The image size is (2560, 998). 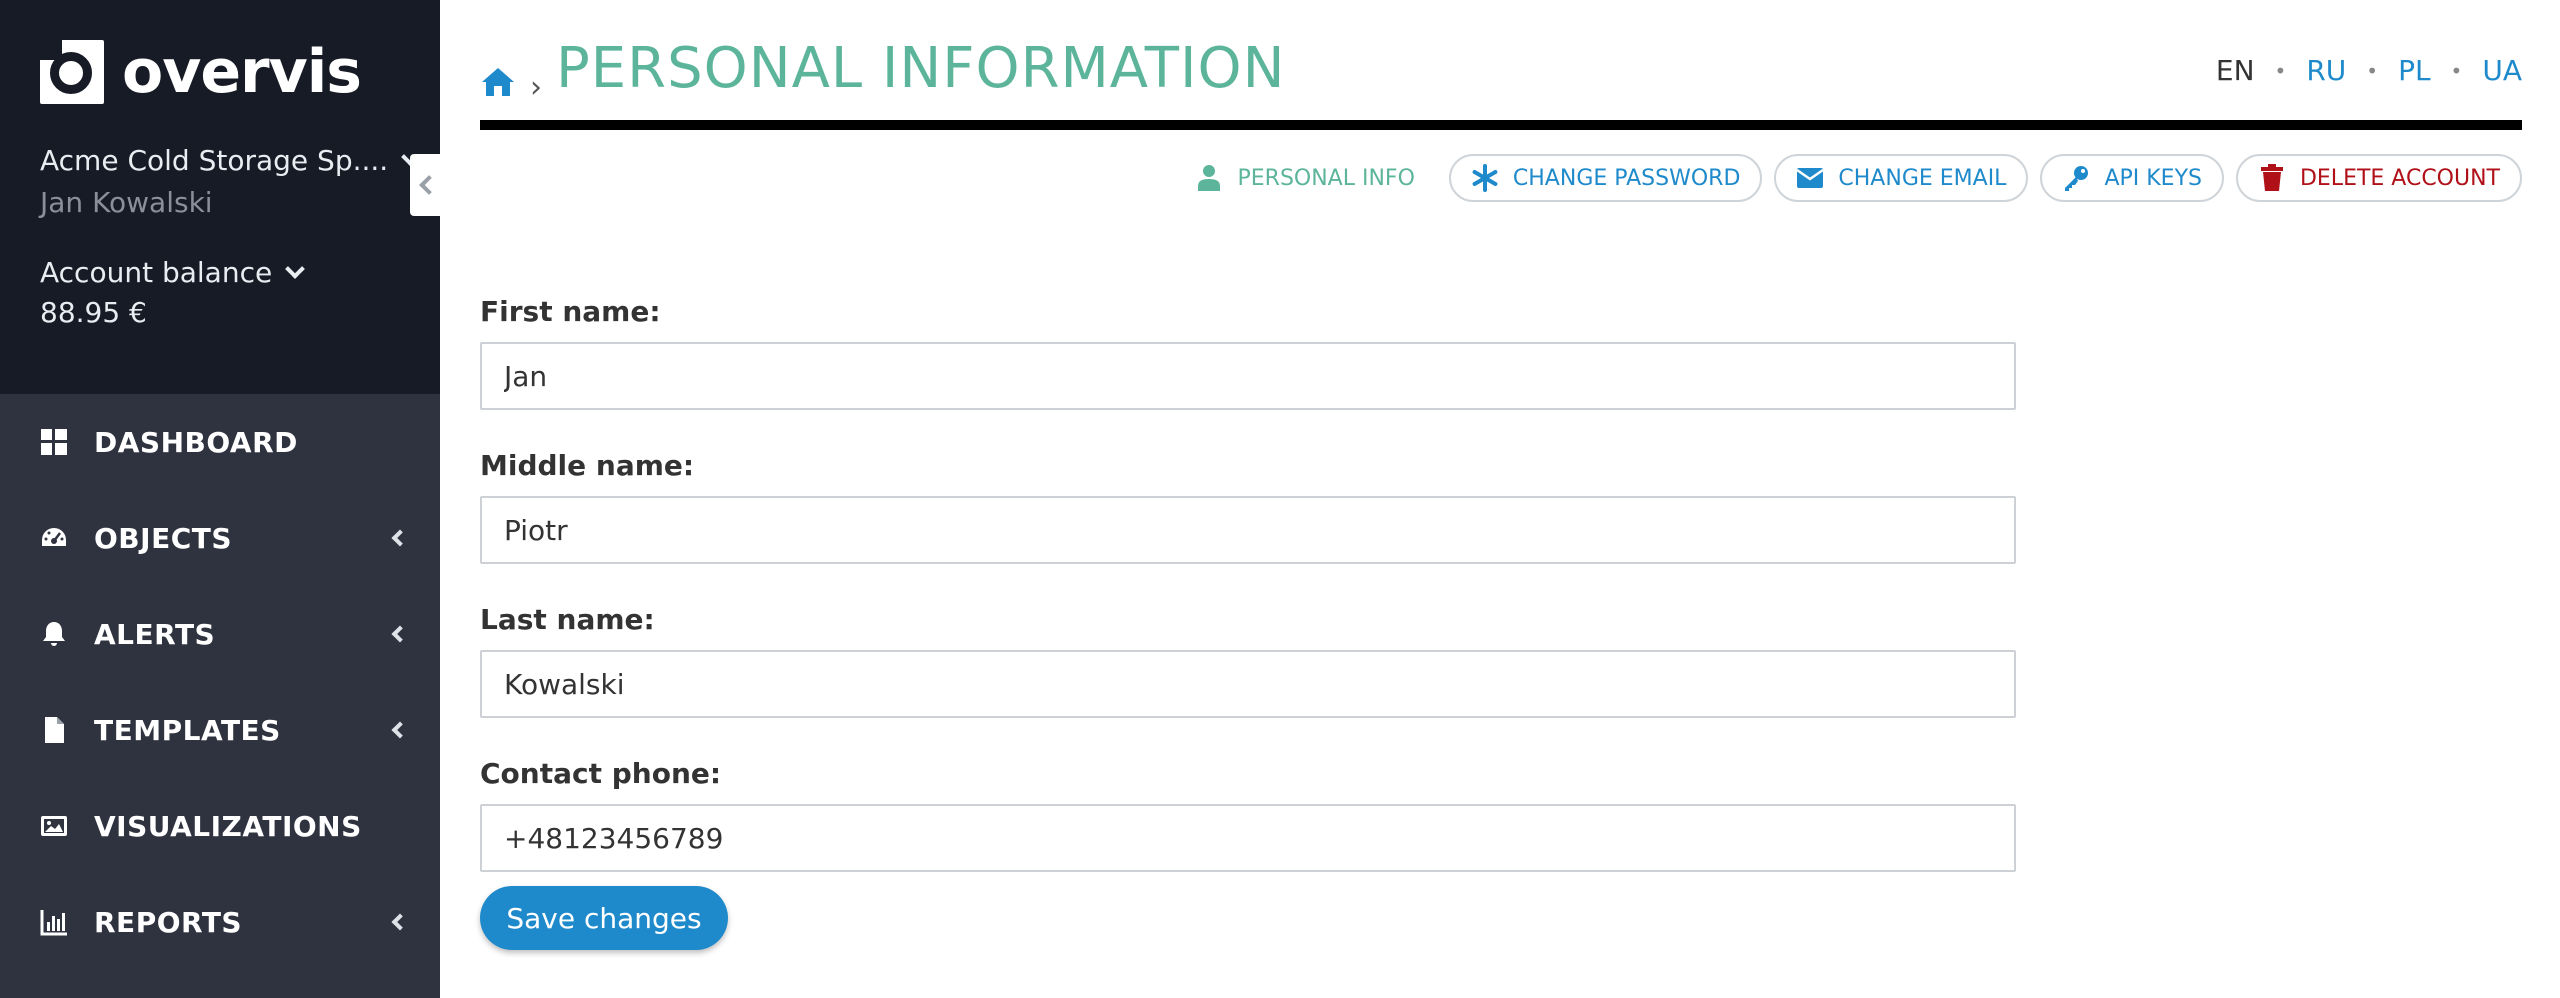 I want to click on bell-icon, so click(x=54, y=634).